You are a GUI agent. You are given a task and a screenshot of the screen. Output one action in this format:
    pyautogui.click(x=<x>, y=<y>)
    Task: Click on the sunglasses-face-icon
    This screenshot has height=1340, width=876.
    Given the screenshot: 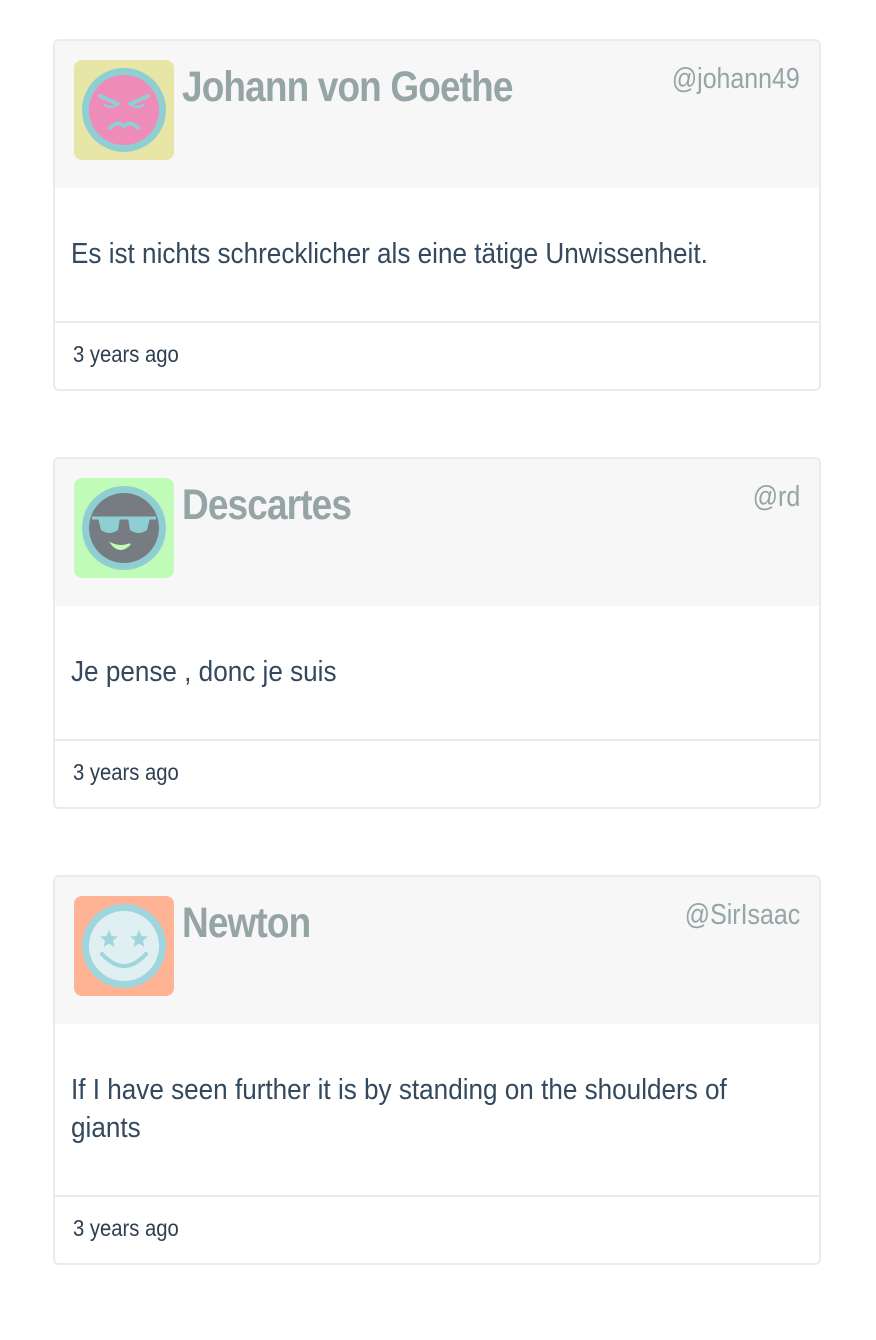 What is the action you would take?
    pyautogui.click(x=124, y=528)
    